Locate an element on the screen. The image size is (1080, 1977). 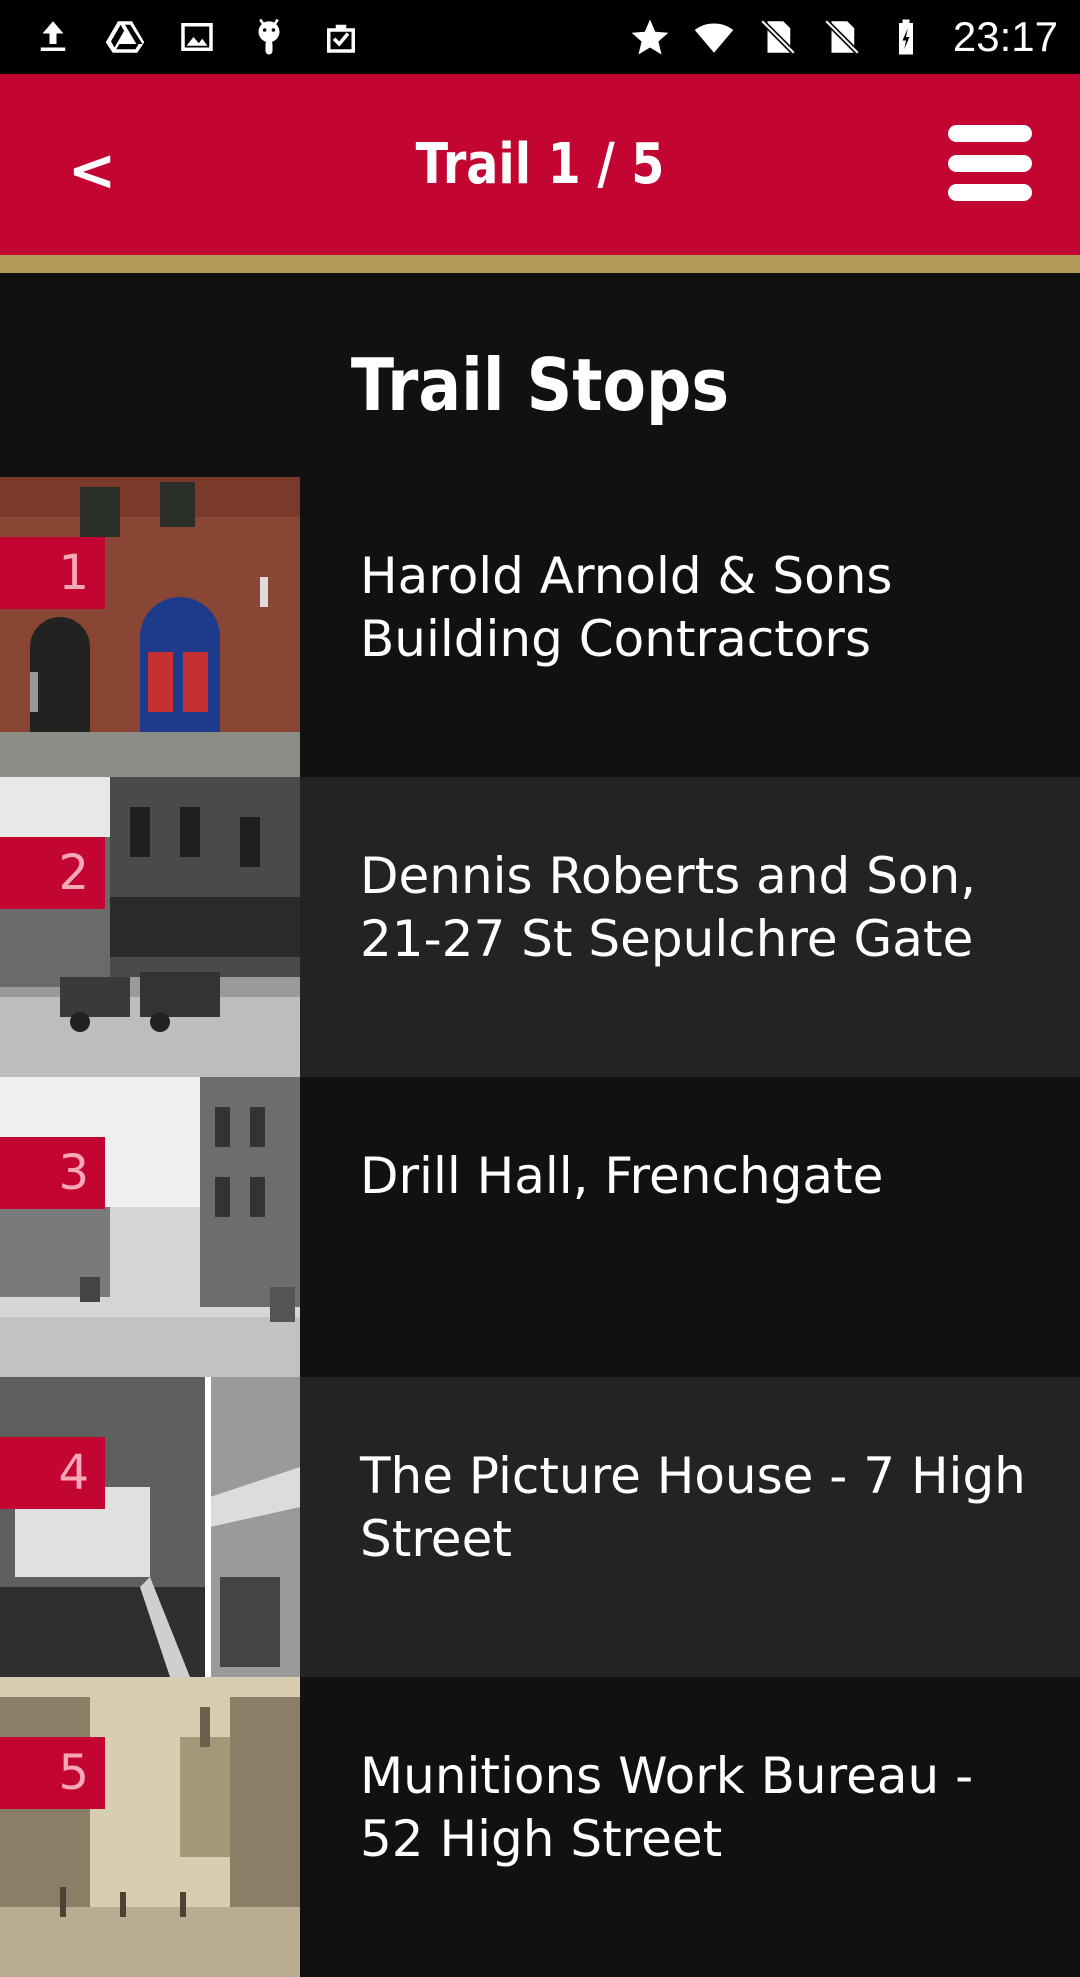
stop-number-badge: 1 is located at coordinates (52, 573).